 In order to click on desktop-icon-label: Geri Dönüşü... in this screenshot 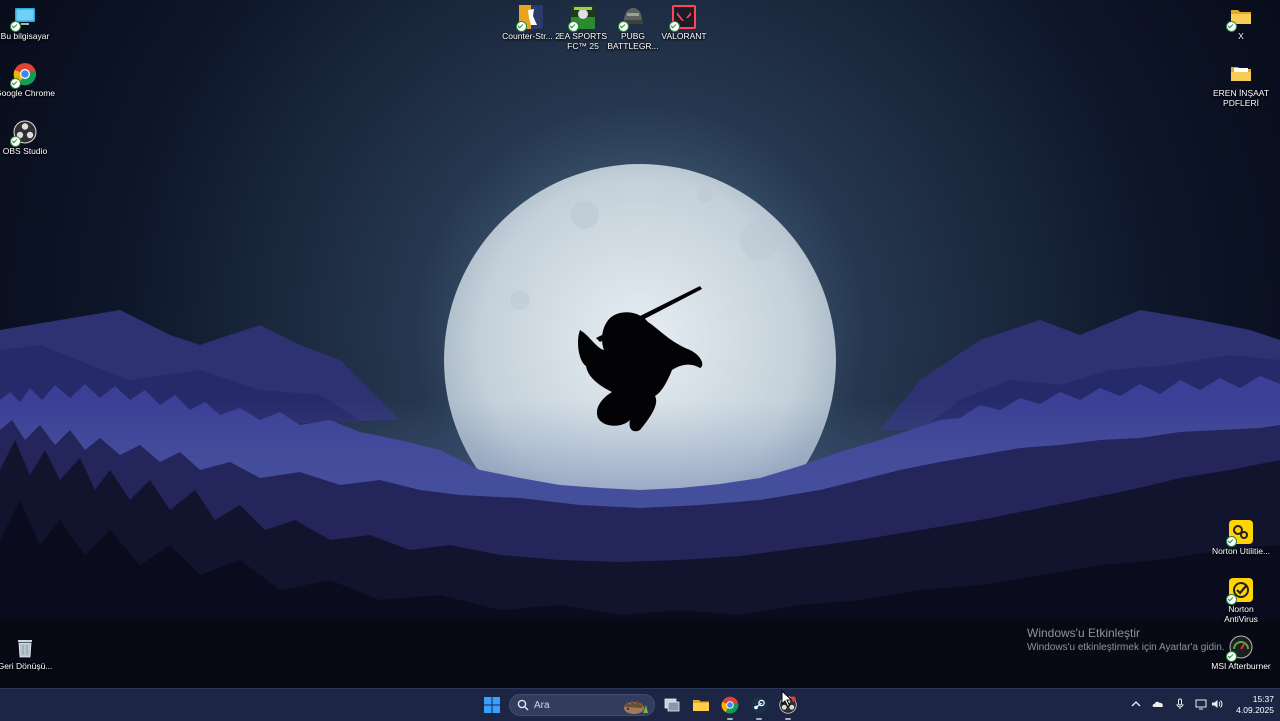, I will do `click(26, 666)`.